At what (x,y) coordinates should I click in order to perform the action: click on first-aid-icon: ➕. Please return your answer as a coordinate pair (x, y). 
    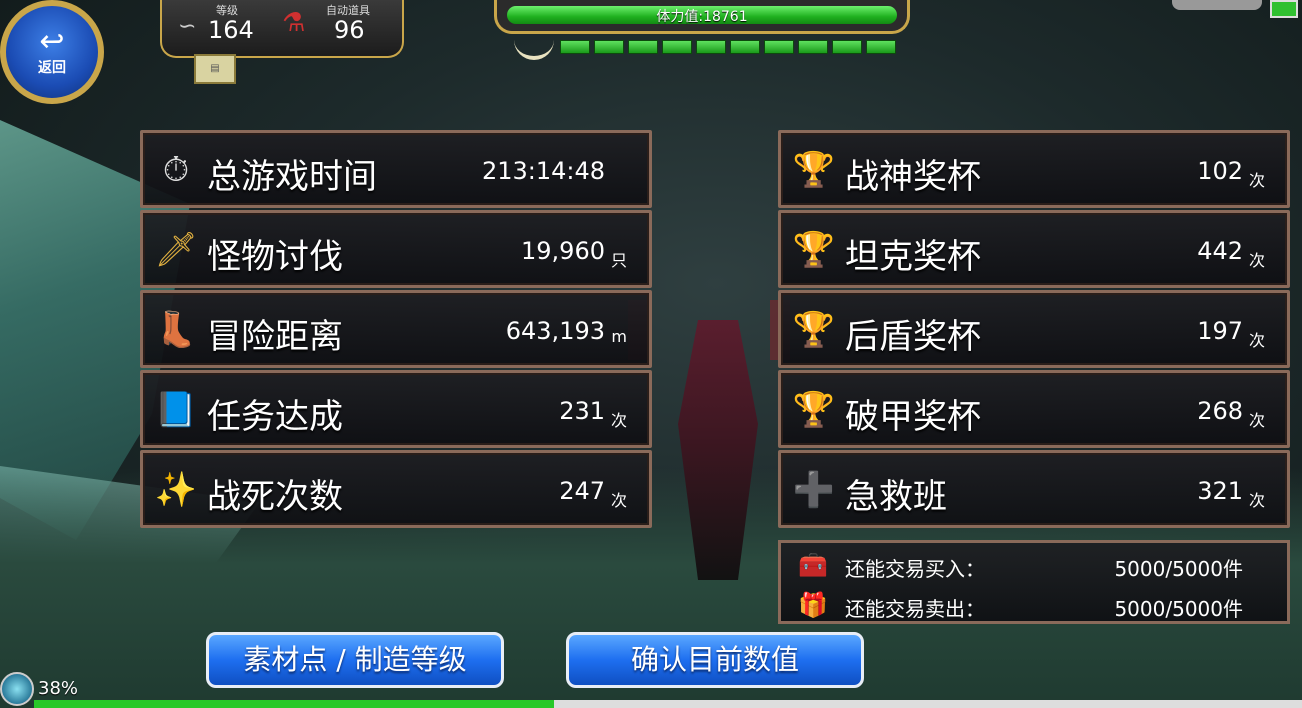
    Looking at the image, I should click on (814, 490).